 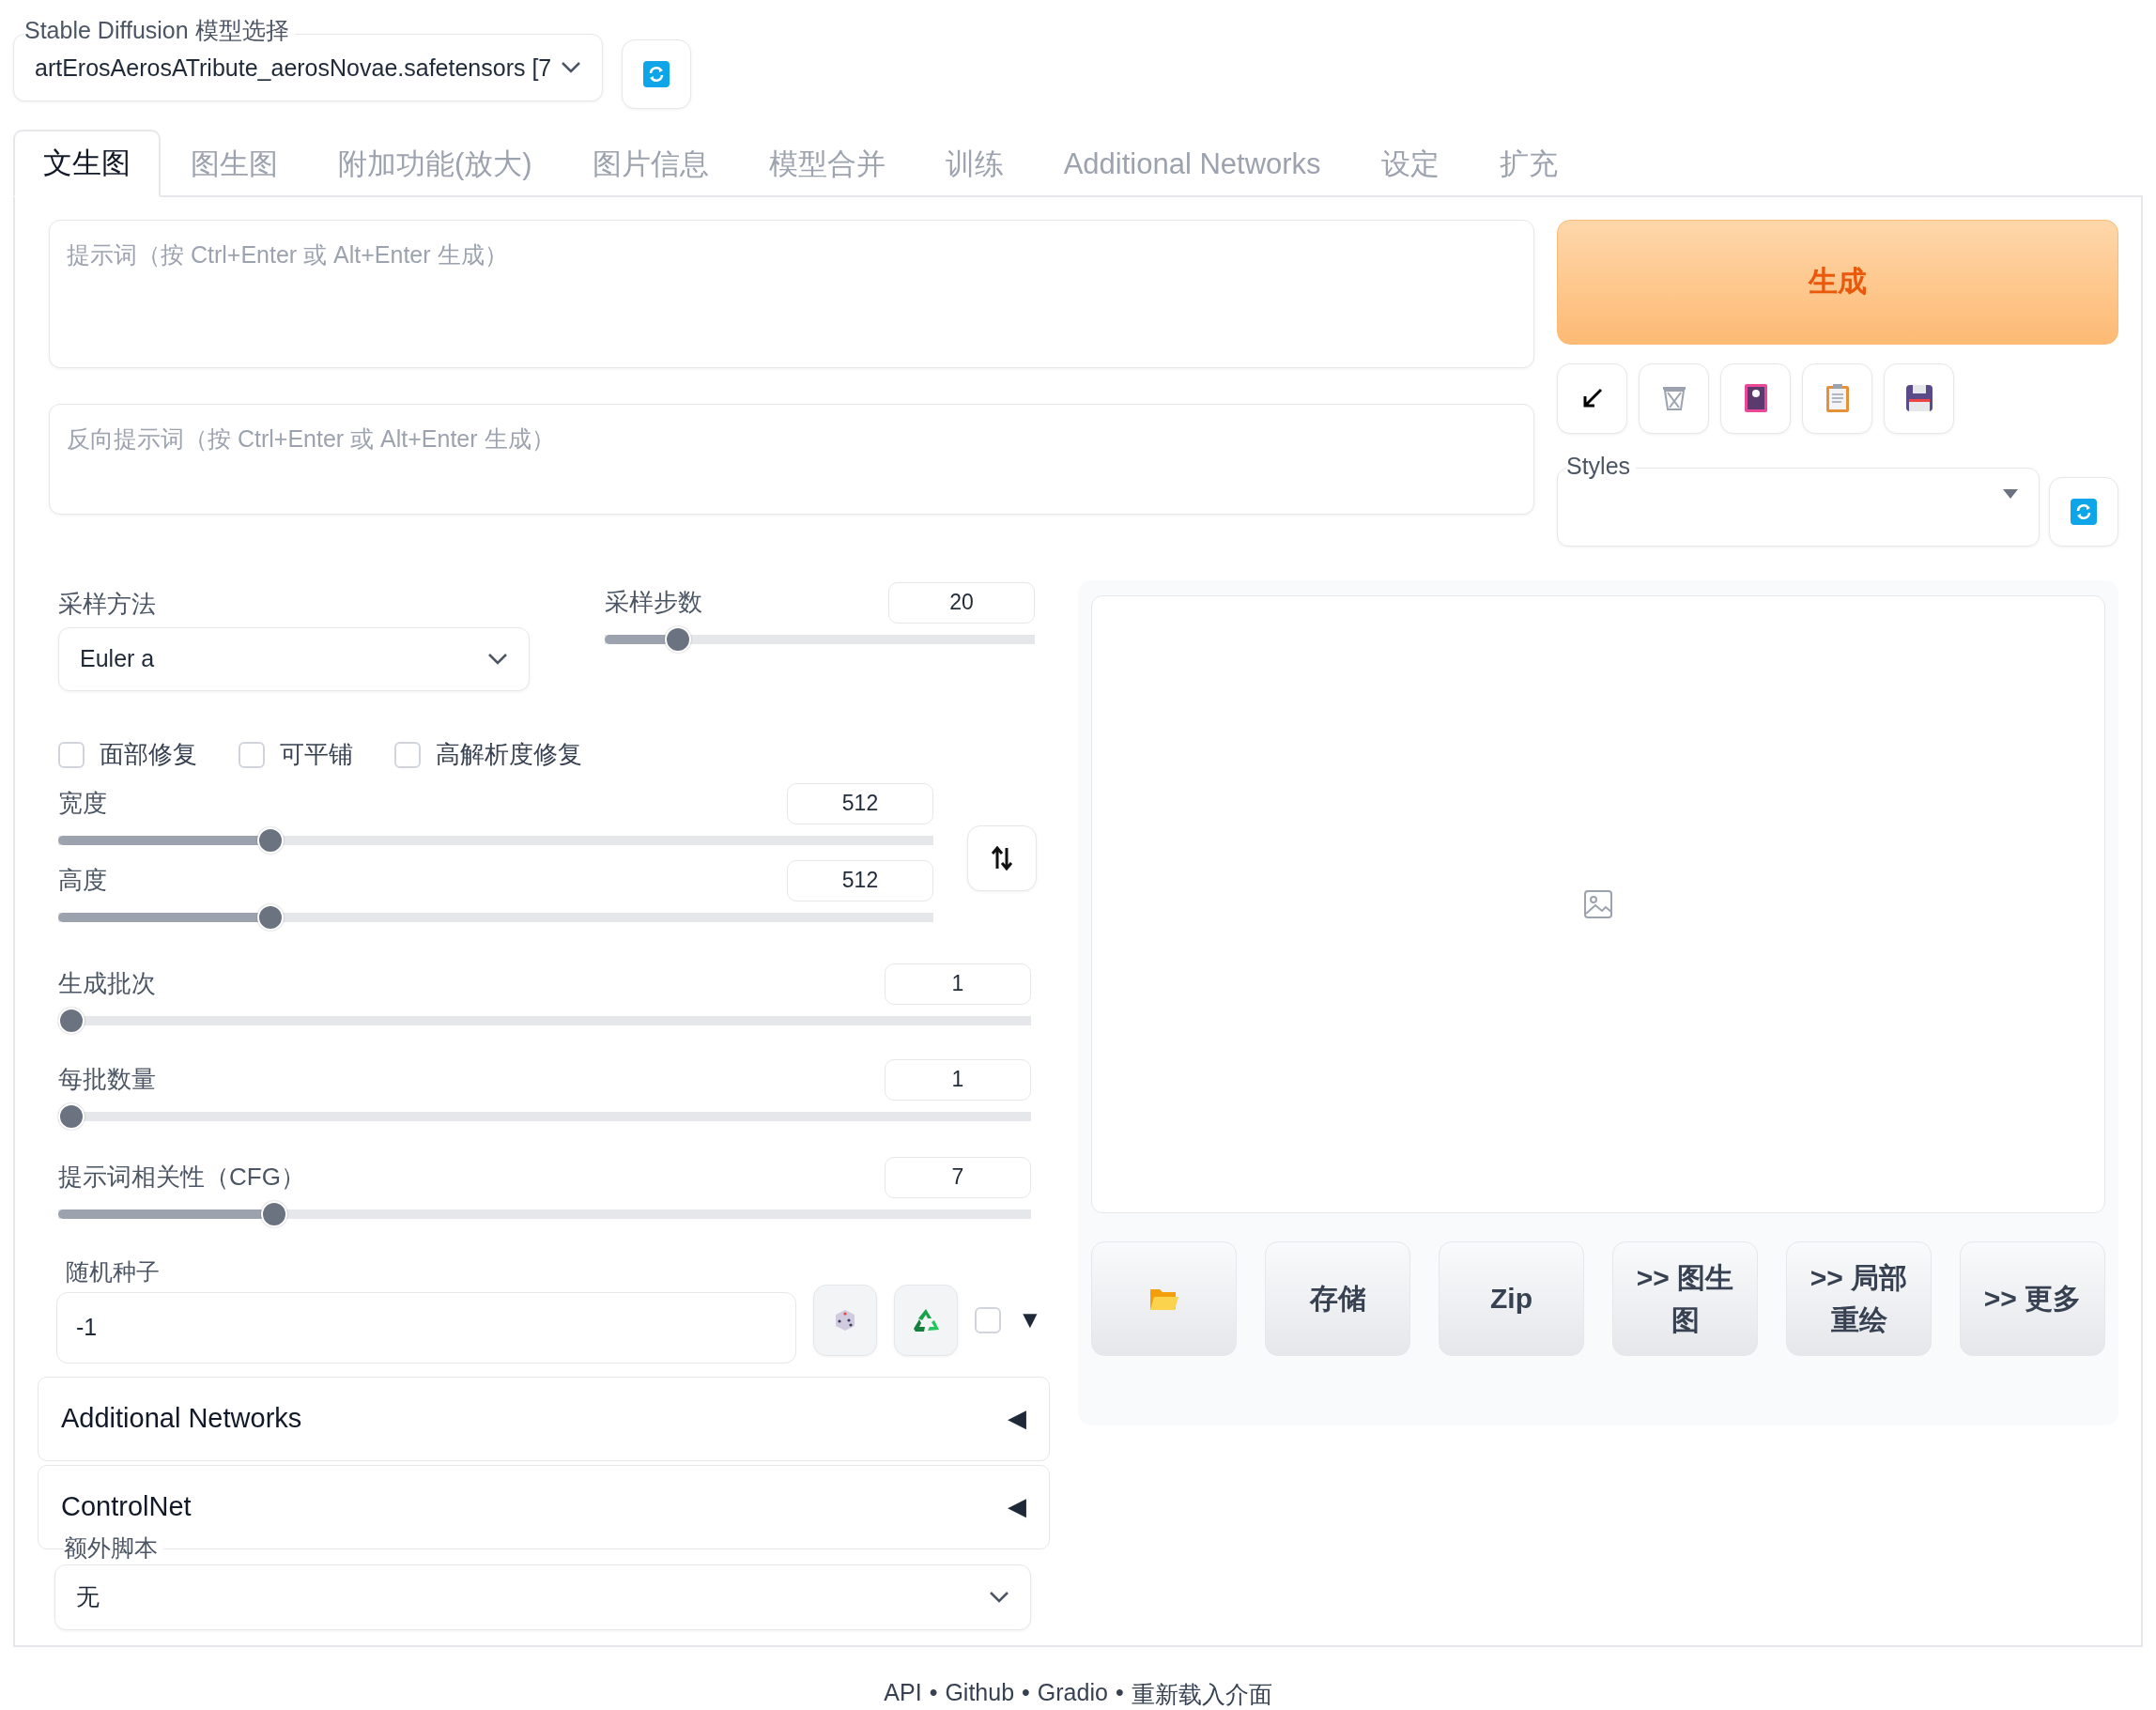 What do you see at coordinates (509, 755) in the screenshot?
I see `checkbox-label: 高解析度修复` at bounding box center [509, 755].